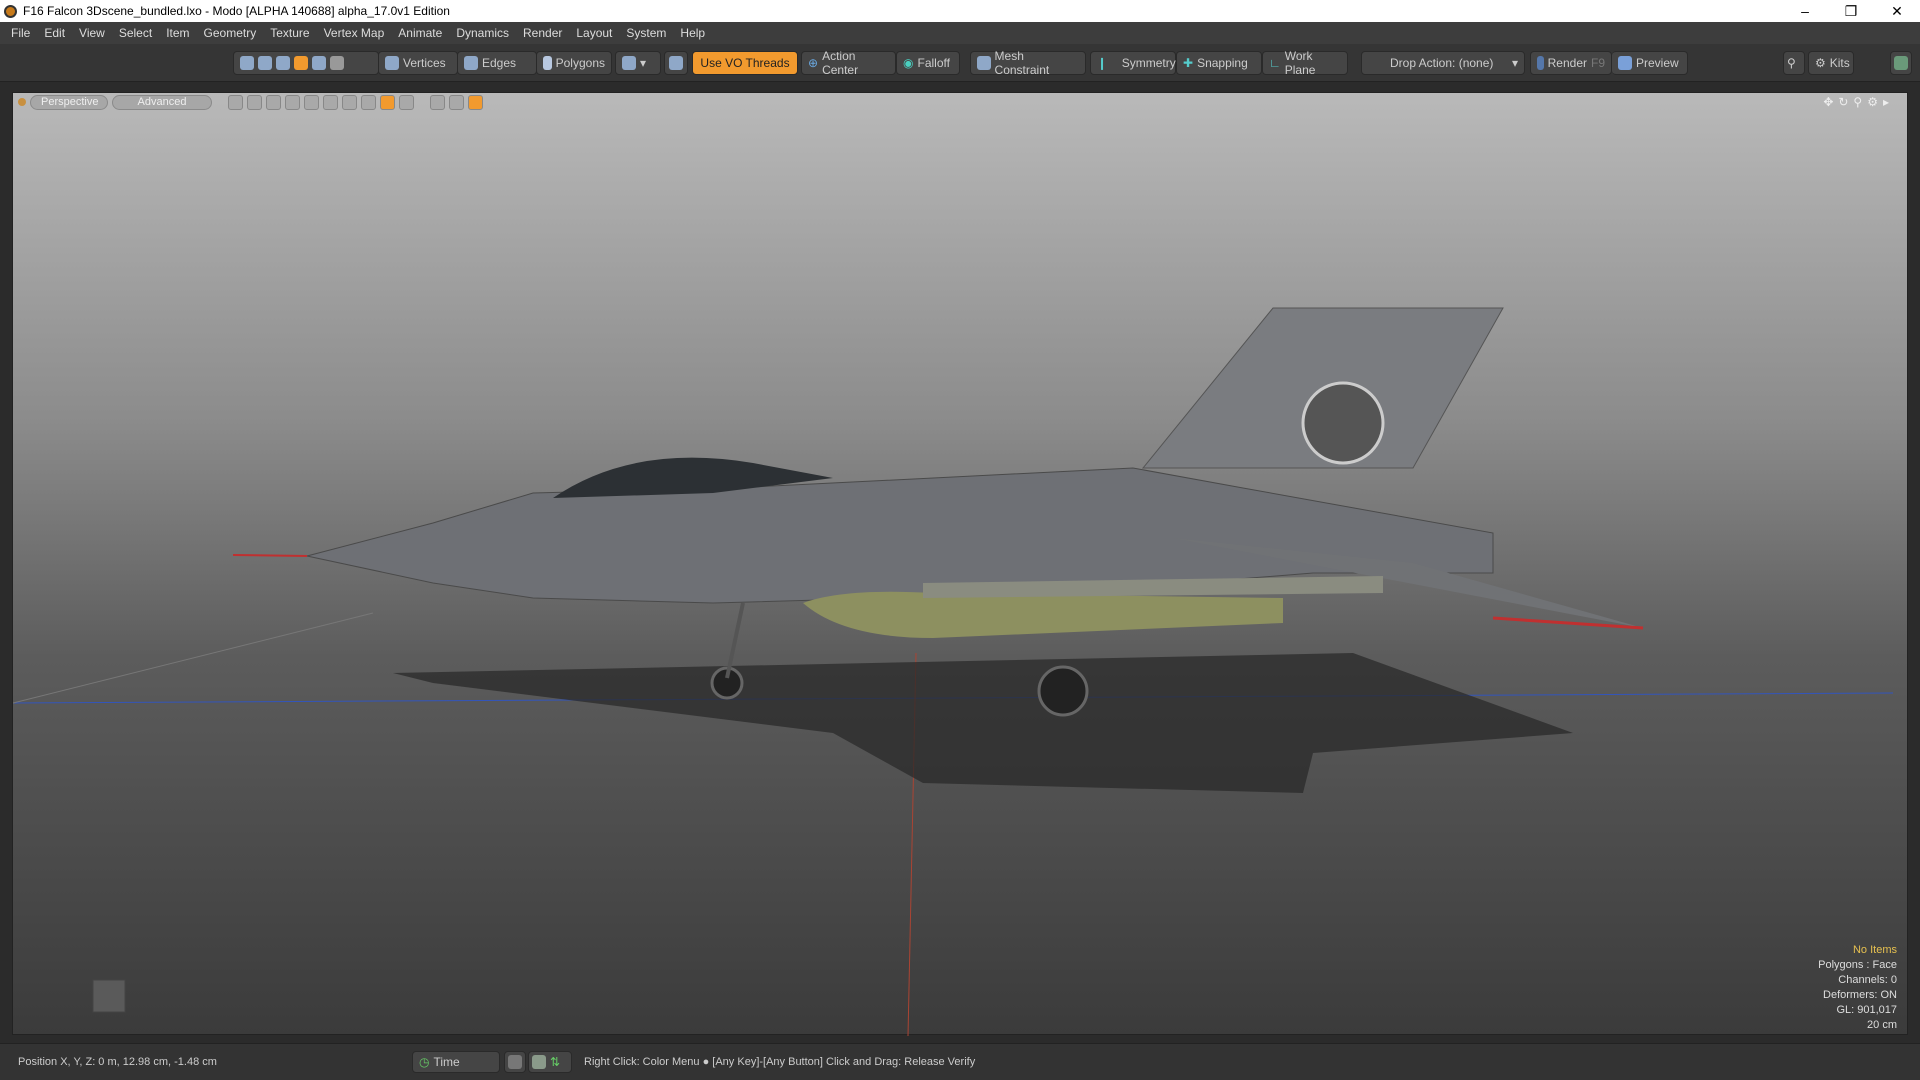 The width and height of the screenshot is (1920, 1080). I want to click on aircraft-shadow, so click(983, 723).